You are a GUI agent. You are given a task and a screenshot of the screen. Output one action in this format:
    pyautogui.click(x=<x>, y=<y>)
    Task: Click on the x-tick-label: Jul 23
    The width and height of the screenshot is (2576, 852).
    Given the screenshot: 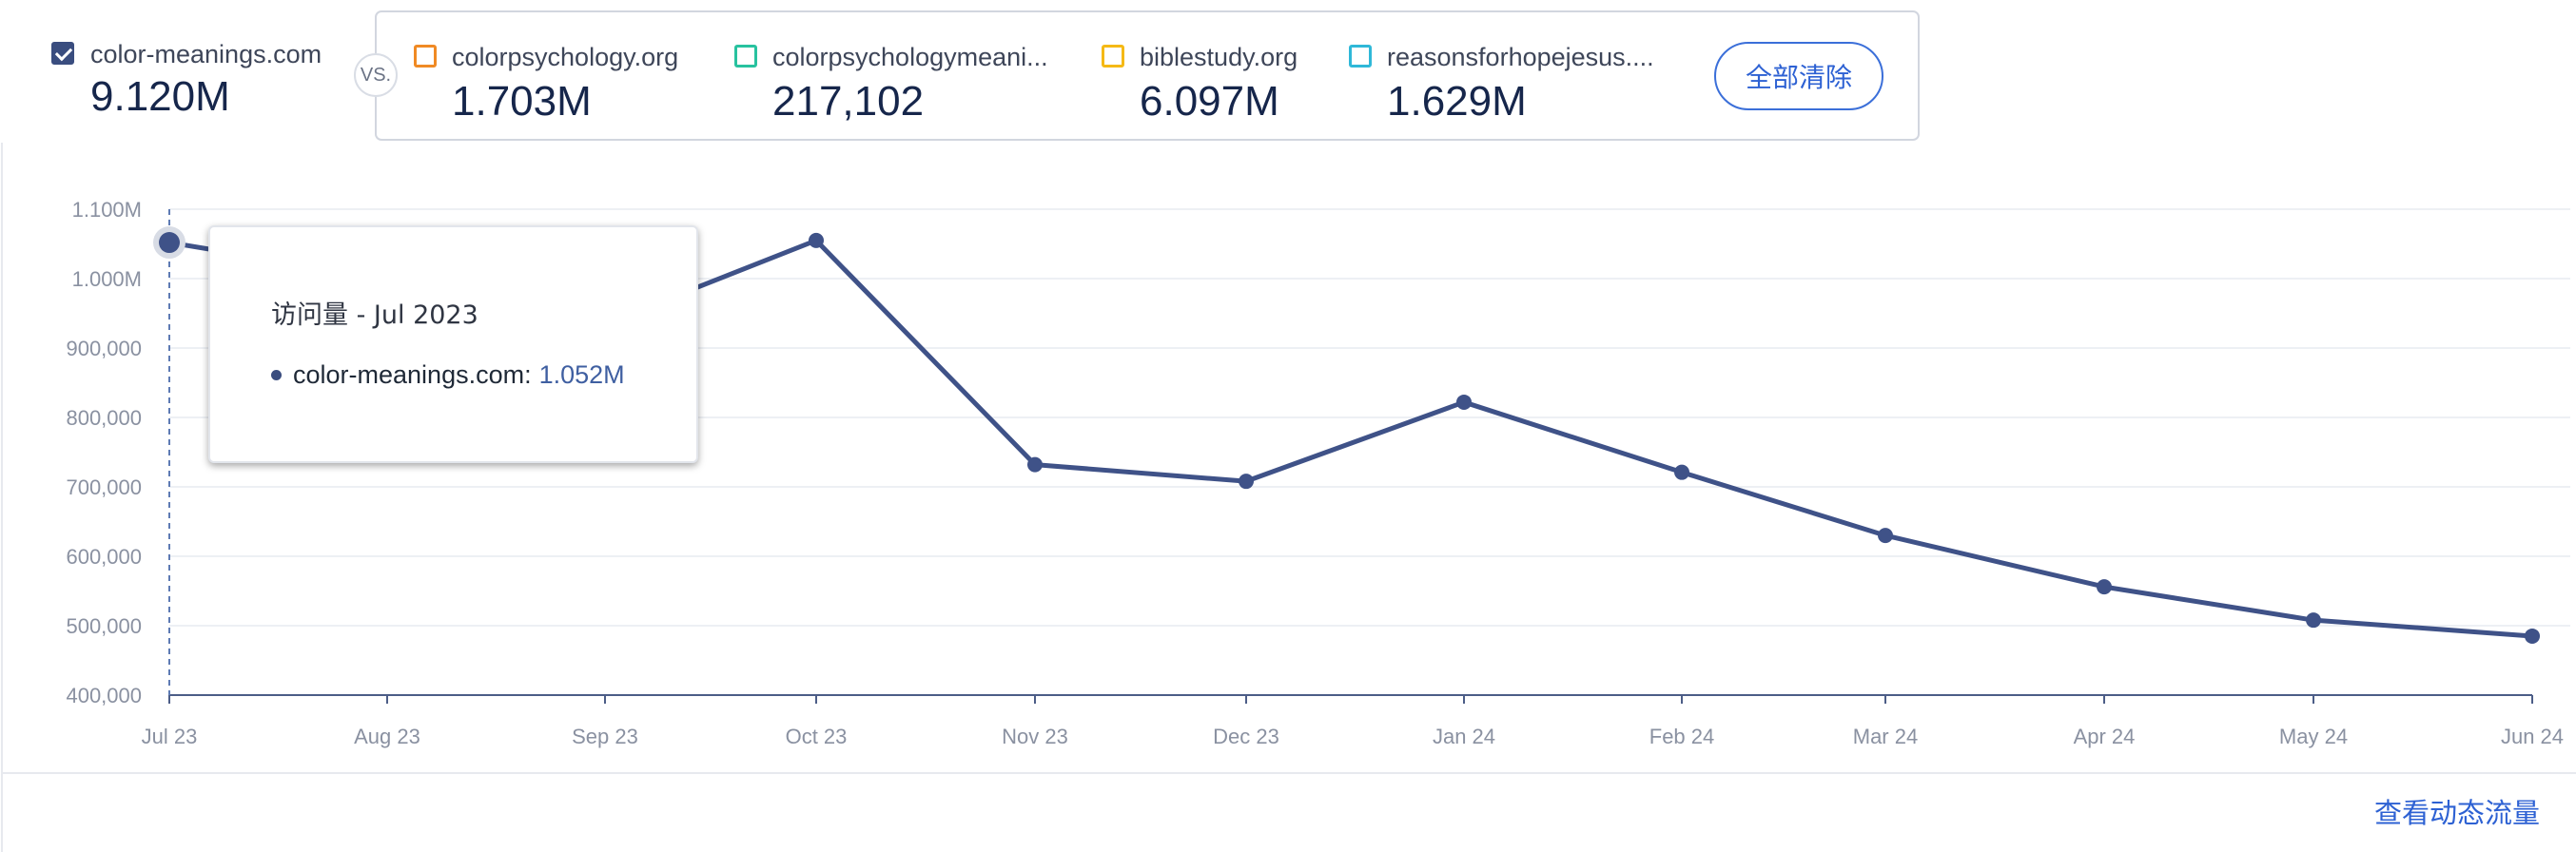 What is the action you would take?
    pyautogui.click(x=170, y=737)
    